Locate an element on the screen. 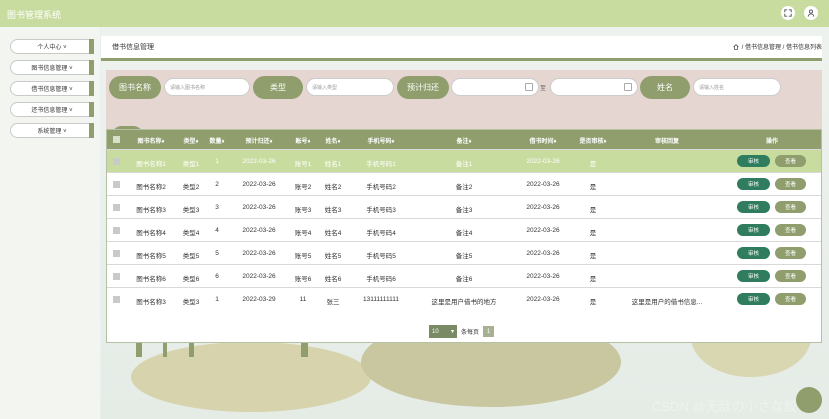  page-size-select: 10 ▾ is located at coordinates (443, 331).